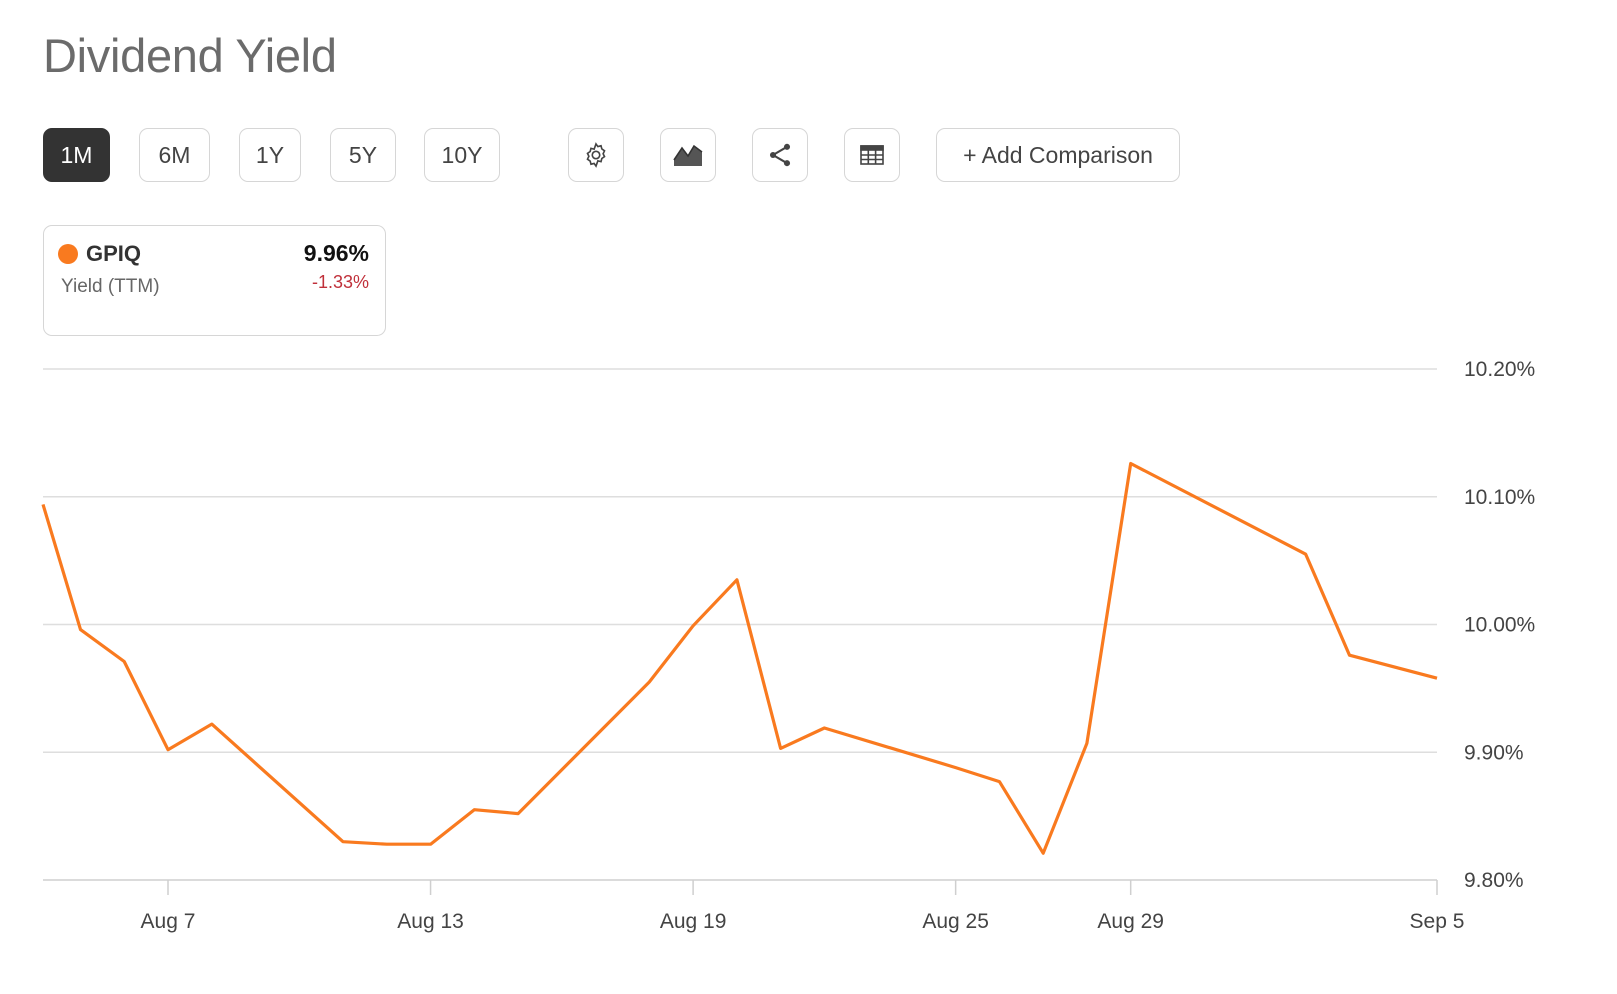 This screenshot has height=994, width=1617. What do you see at coordinates (1499, 497) in the screenshot?
I see `y-tick-label: 10.10%` at bounding box center [1499, 497].